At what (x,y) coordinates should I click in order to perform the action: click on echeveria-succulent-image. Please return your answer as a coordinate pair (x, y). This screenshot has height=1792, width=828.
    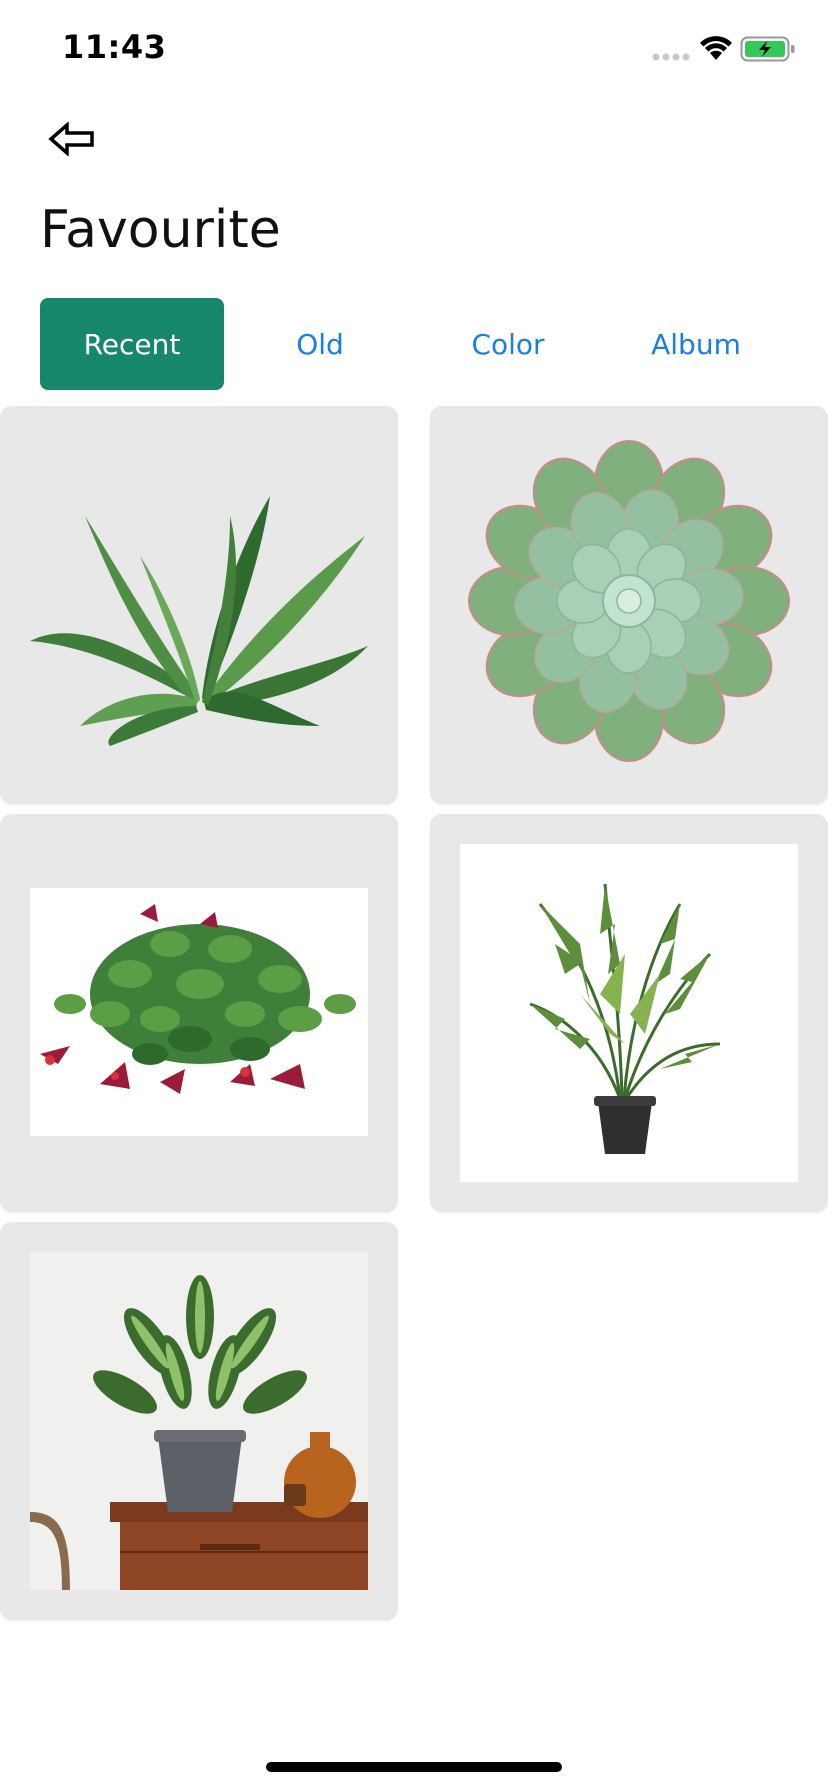
    Looking at the image, I should click on (629, 601).